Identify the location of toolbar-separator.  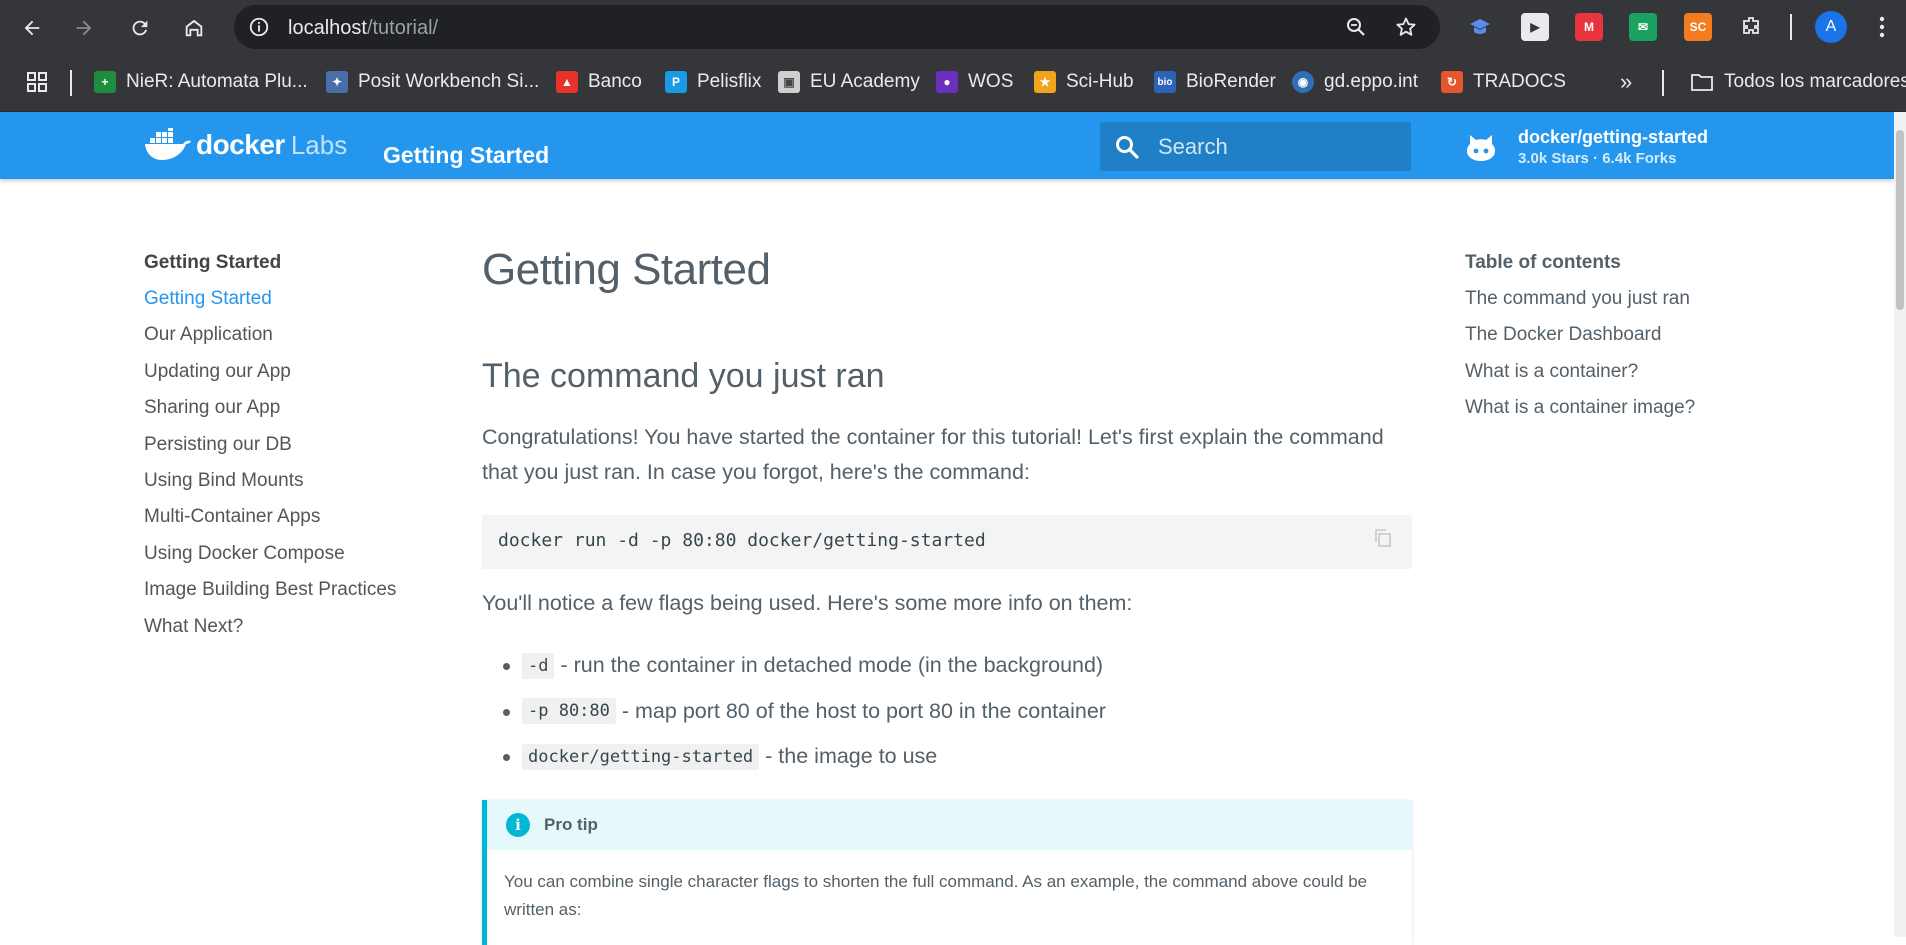
(1791, 27).